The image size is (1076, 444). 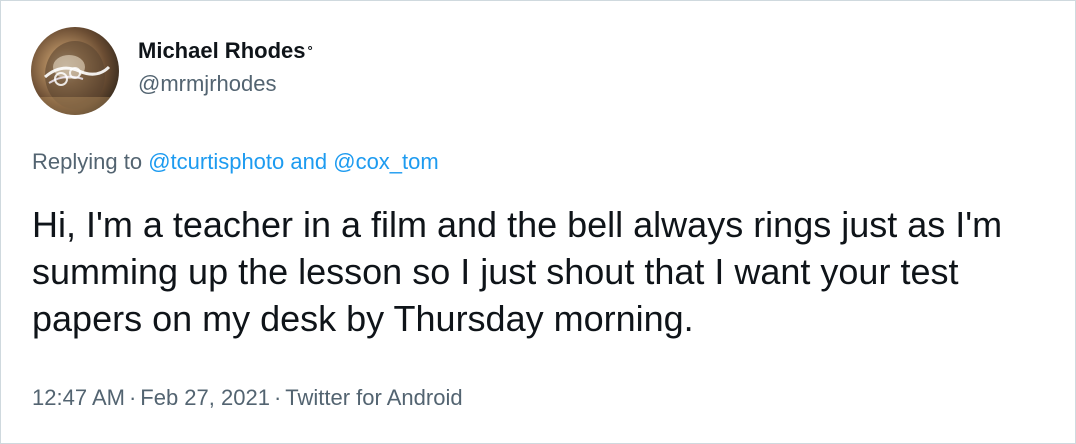 I want to click on reply-conjunction: and, so click(x=308, y=161).